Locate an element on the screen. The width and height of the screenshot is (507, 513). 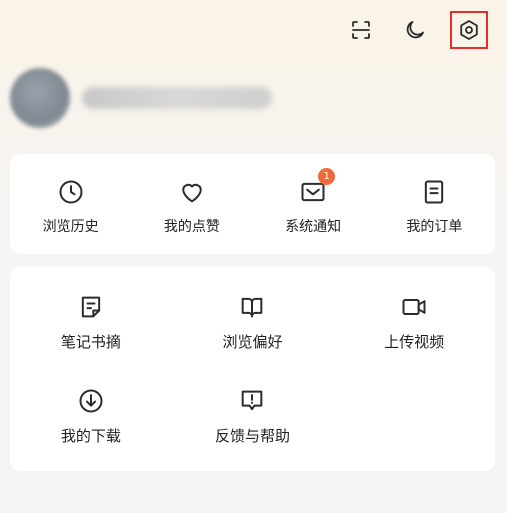
profile-header is located at coordinates (141, 98).